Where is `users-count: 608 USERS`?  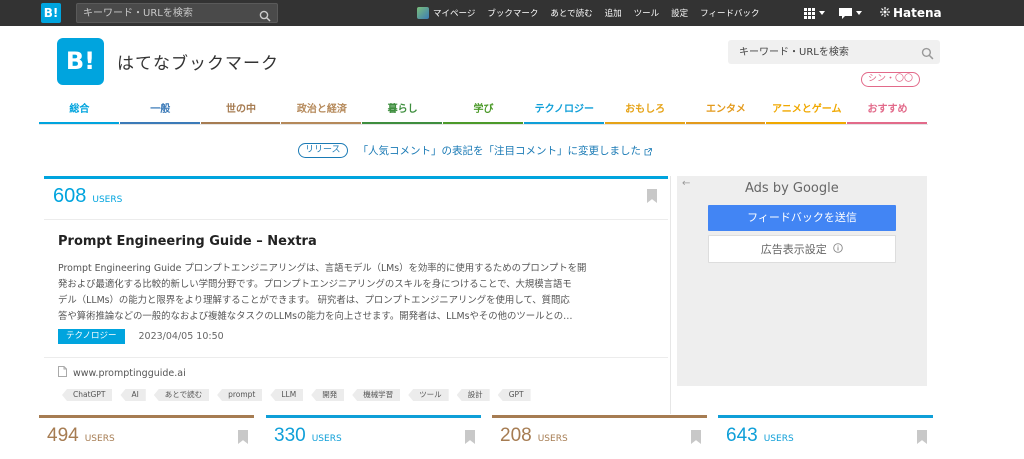
users-count: 608 USERS is located at coordinates (87, 196).